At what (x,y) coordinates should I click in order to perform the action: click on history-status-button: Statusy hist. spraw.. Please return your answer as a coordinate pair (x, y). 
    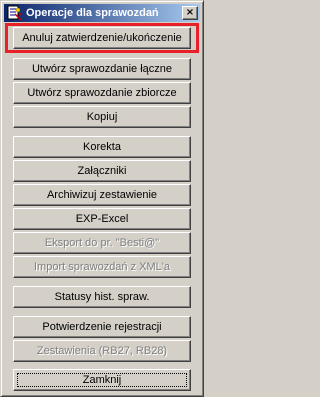
    Looking at the image, I should click on (102, 297).